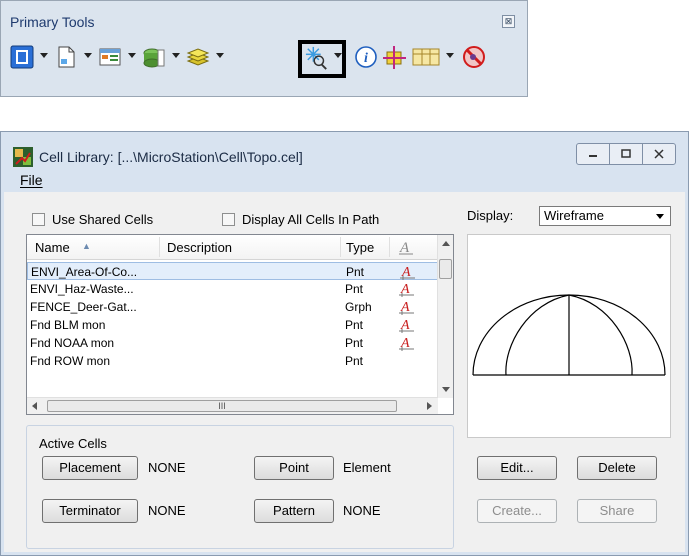 This screenshot has width=689, height=556. I want to click on primary-tools-window: Primary Tools ⊠ i, so click(264, 48).